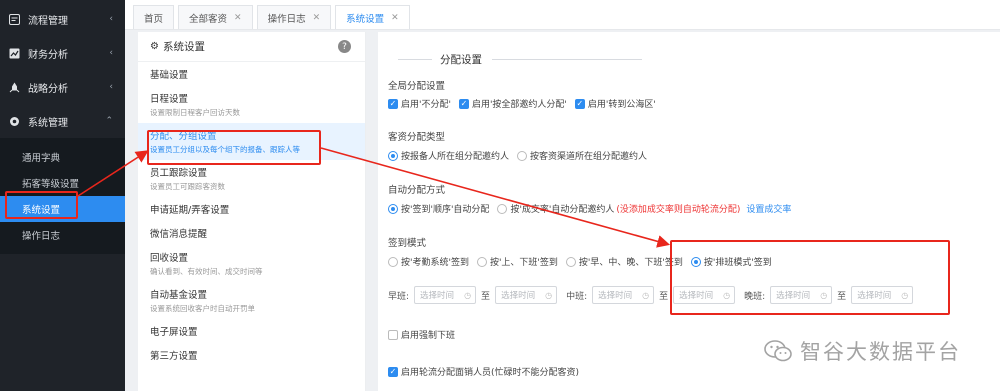  What do you see at coordinates (365, 19) in the screenshot?
I see `tab-label: 系统设置` at bounding box center [365, 19].